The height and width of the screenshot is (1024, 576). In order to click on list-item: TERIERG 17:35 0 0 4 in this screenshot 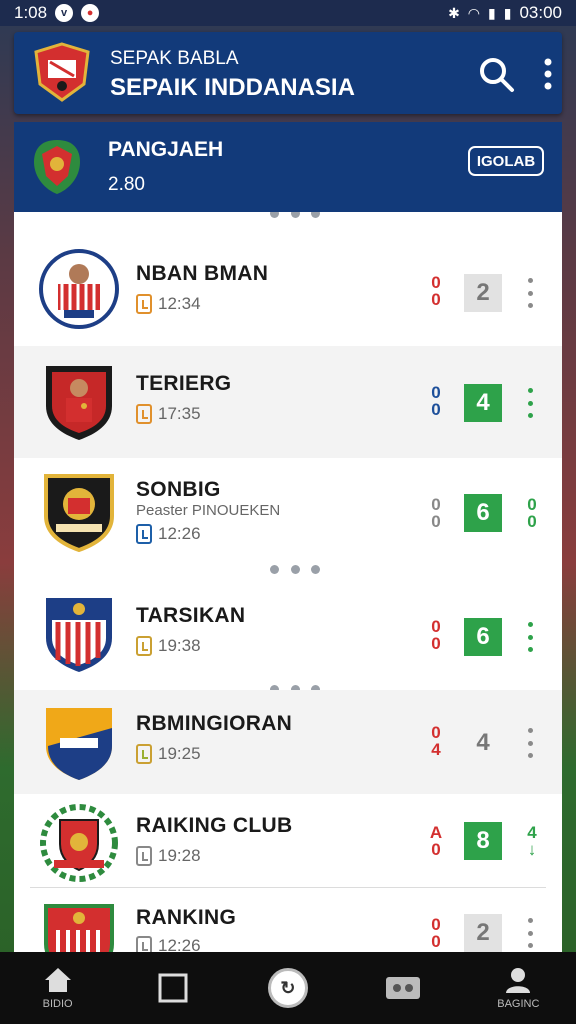, I will do `click(288, 402)`.